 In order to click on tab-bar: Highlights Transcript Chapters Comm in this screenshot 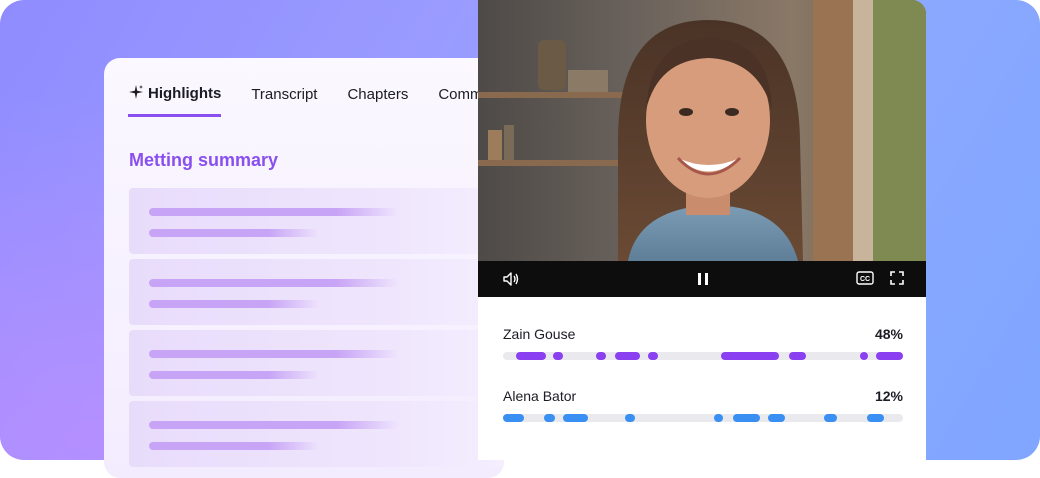, I will do `click(316, 100)`.